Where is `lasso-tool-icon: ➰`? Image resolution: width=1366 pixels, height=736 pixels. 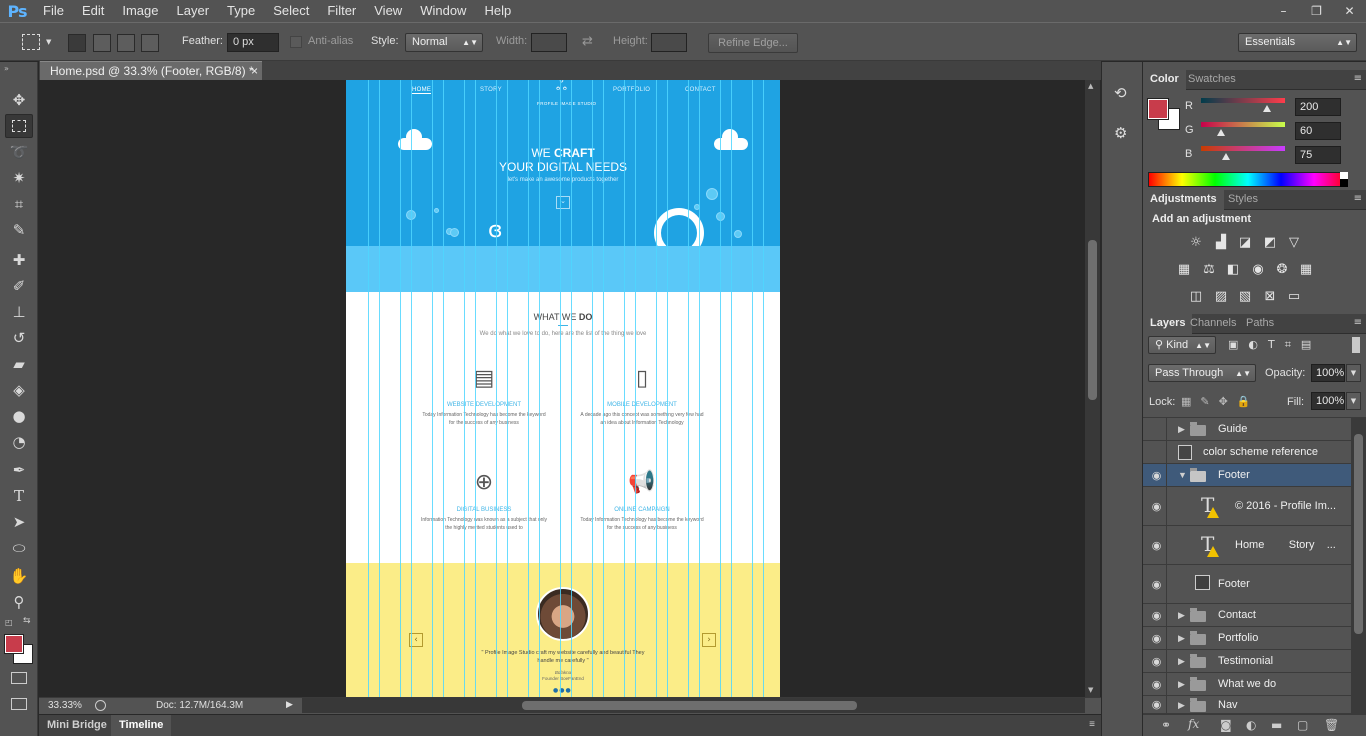 lasso-tool-icon: ➰ is located at coordinates (19, 152).